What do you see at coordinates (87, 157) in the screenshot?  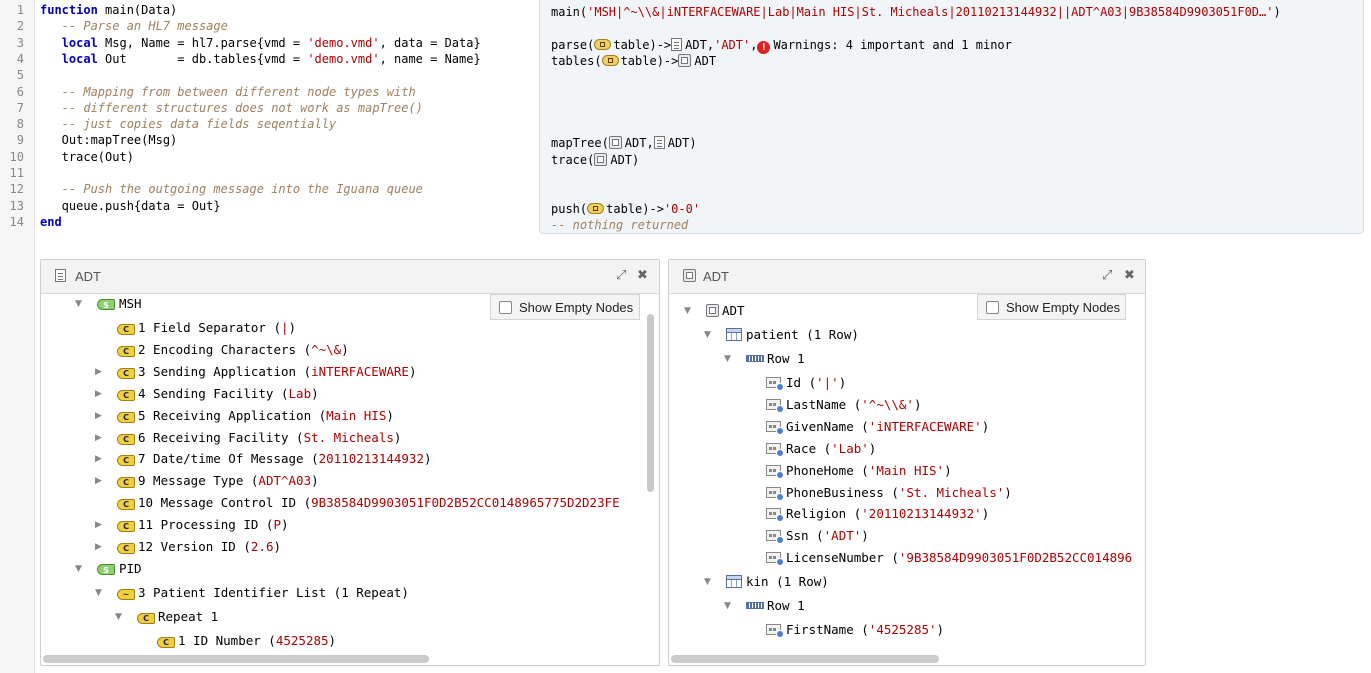 I see `code-line: trace(Out)` at bounding box center [87, 157].